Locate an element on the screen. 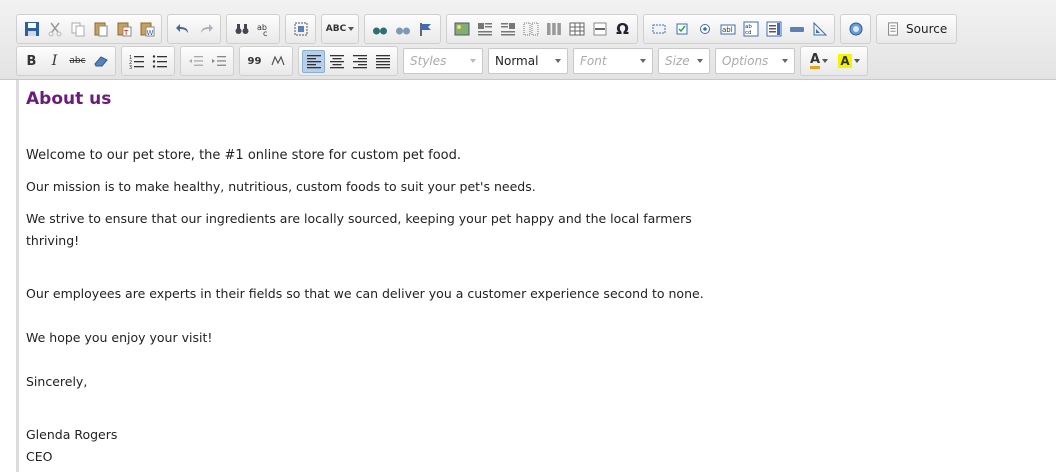 The width and height of the screenshot is (1056, 472). select-field-icon is located at coordinates (773, 29).